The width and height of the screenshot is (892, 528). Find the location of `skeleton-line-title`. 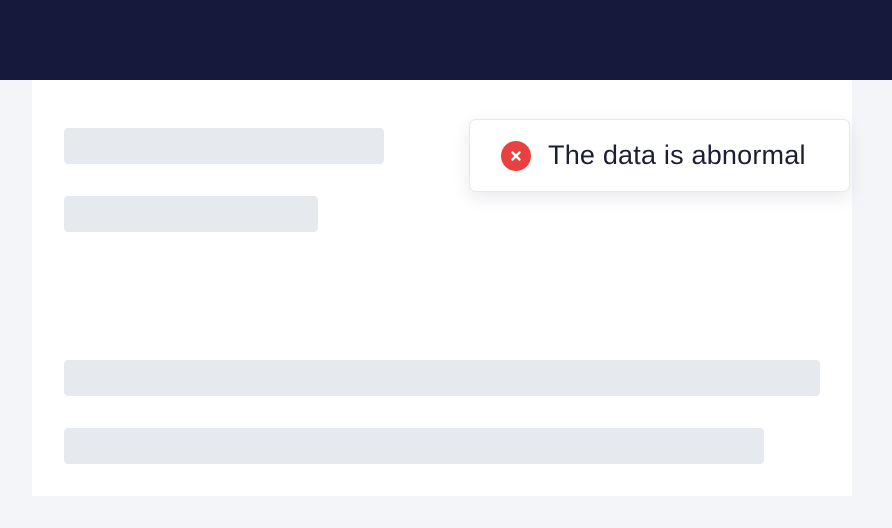

skeleton-line-title is located at coordinates (224, 146).